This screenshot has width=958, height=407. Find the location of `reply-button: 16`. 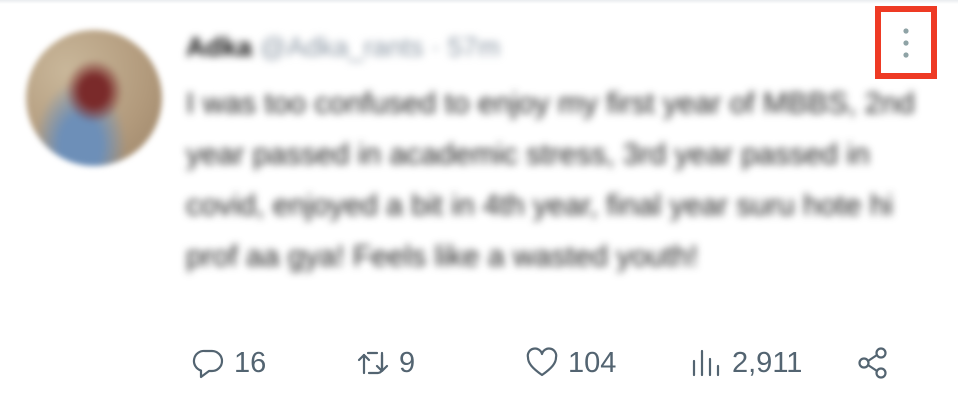

reply-button: 16 is located at coordinates (228, 363).